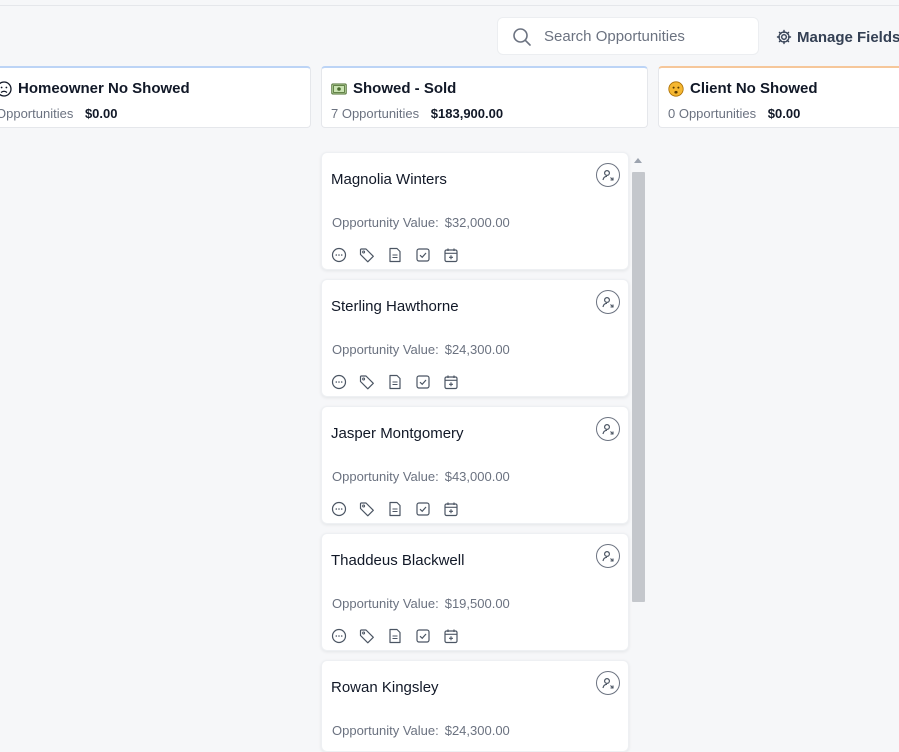 This screenshot has width=899, height=752. I want to click on opportunity-value: Opportunity Value: $43,000.00, so click(421, 476).